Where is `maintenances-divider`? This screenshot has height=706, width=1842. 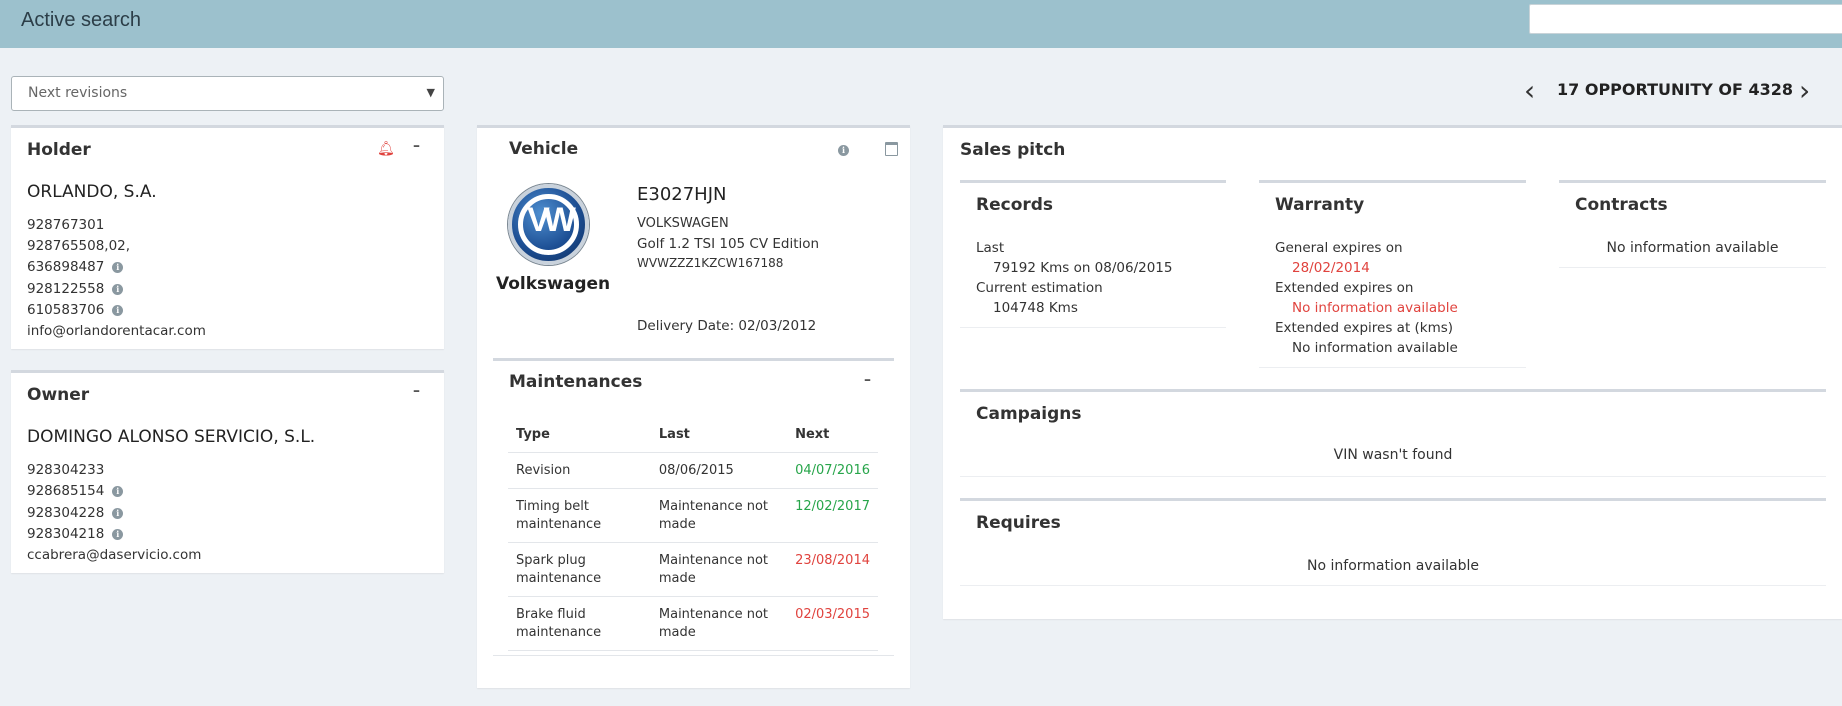 maintenances-divider is located at coordinates (693, 359).